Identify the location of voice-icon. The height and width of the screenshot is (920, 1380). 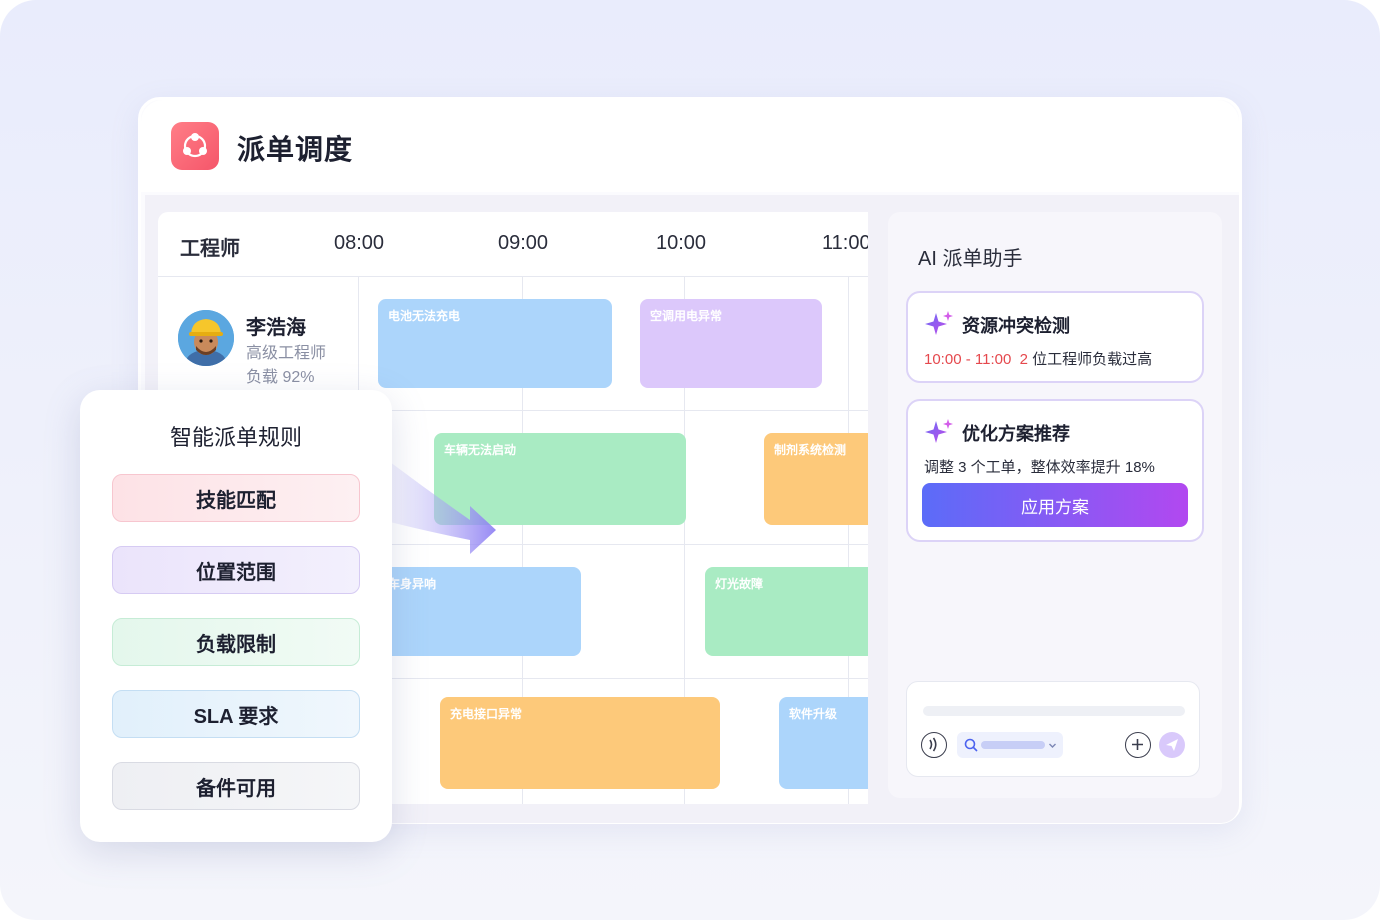
(934, 745).